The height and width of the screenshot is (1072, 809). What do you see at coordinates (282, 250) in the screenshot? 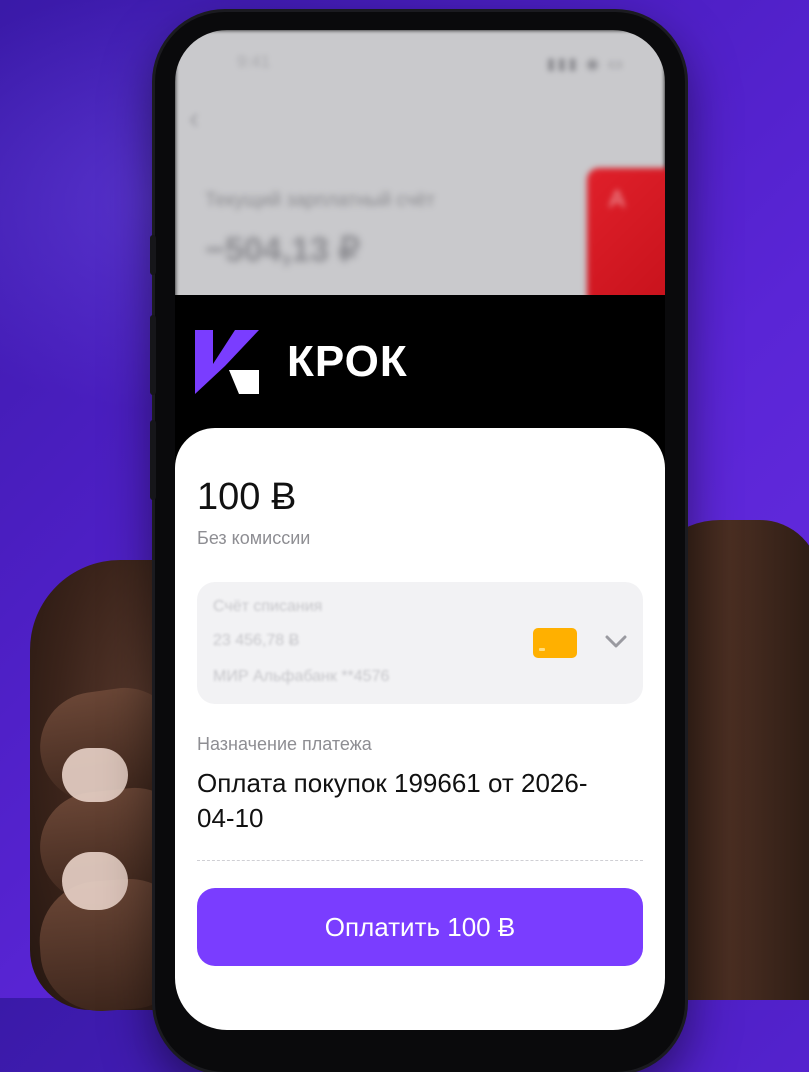
I see `account-sum: −504,13 ₽` at bounding box center [282, 250].